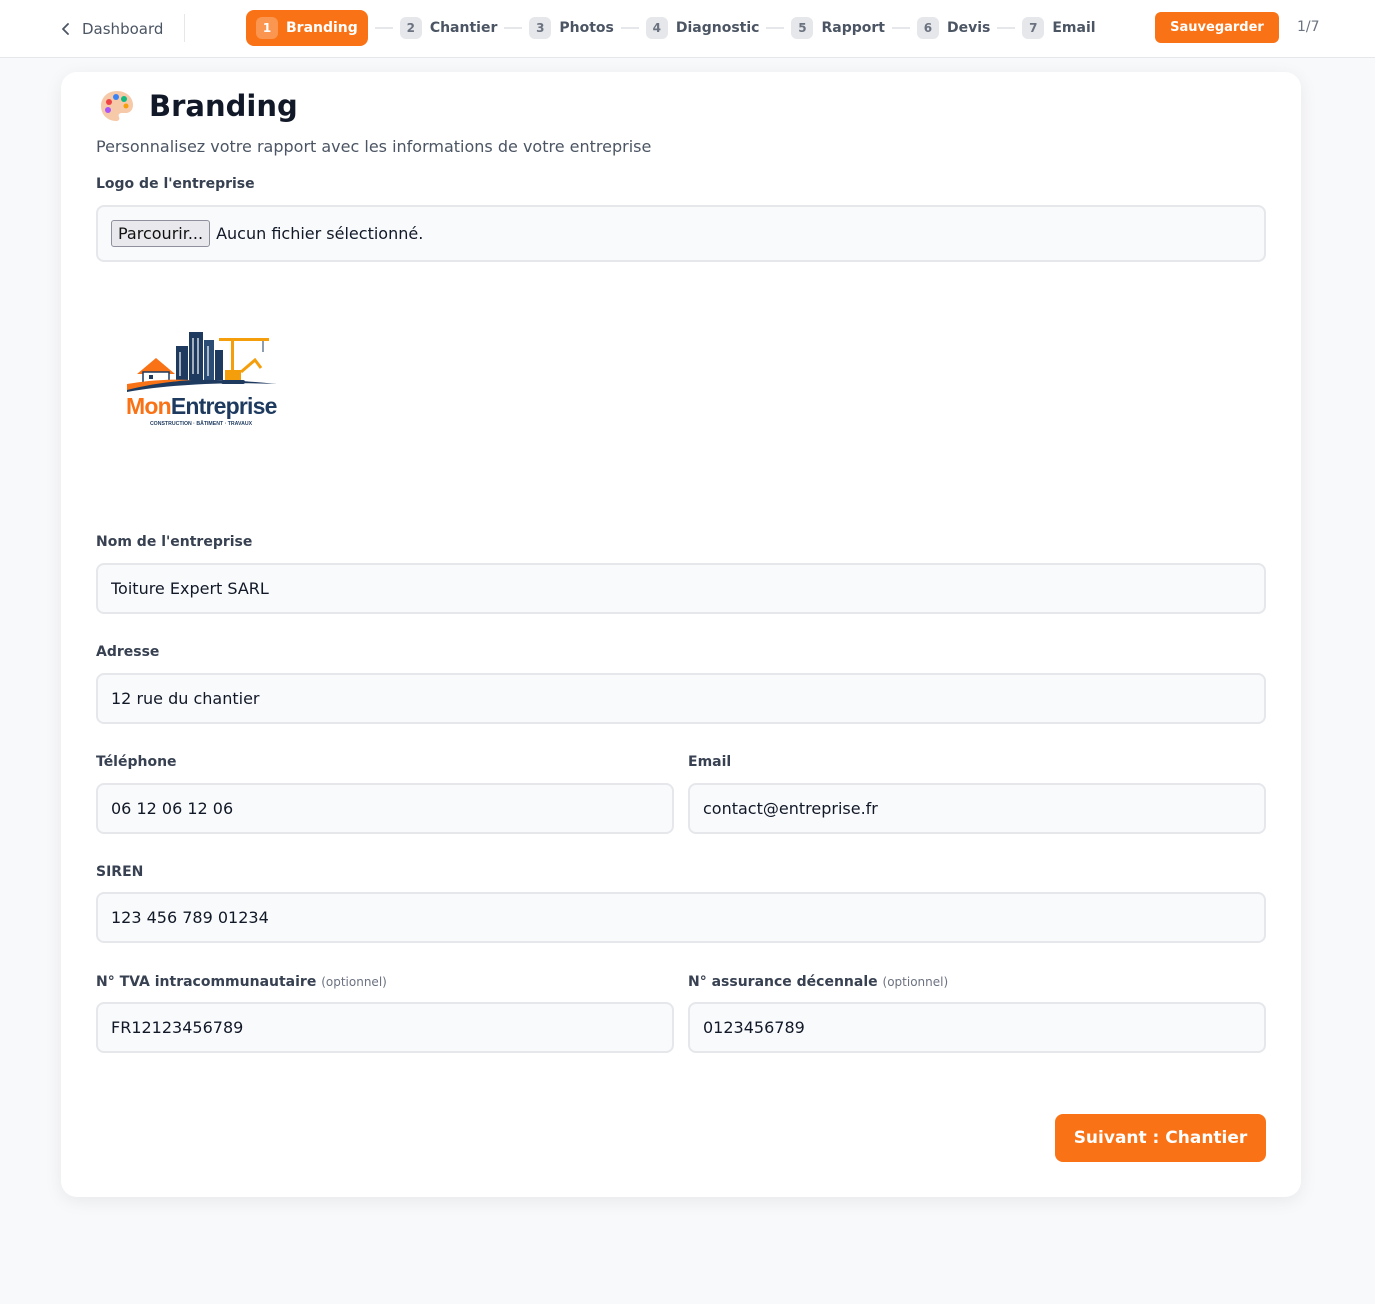 The width and height of the screenshot is (1375, 1304). I want to click on divider, so click(184, 28).